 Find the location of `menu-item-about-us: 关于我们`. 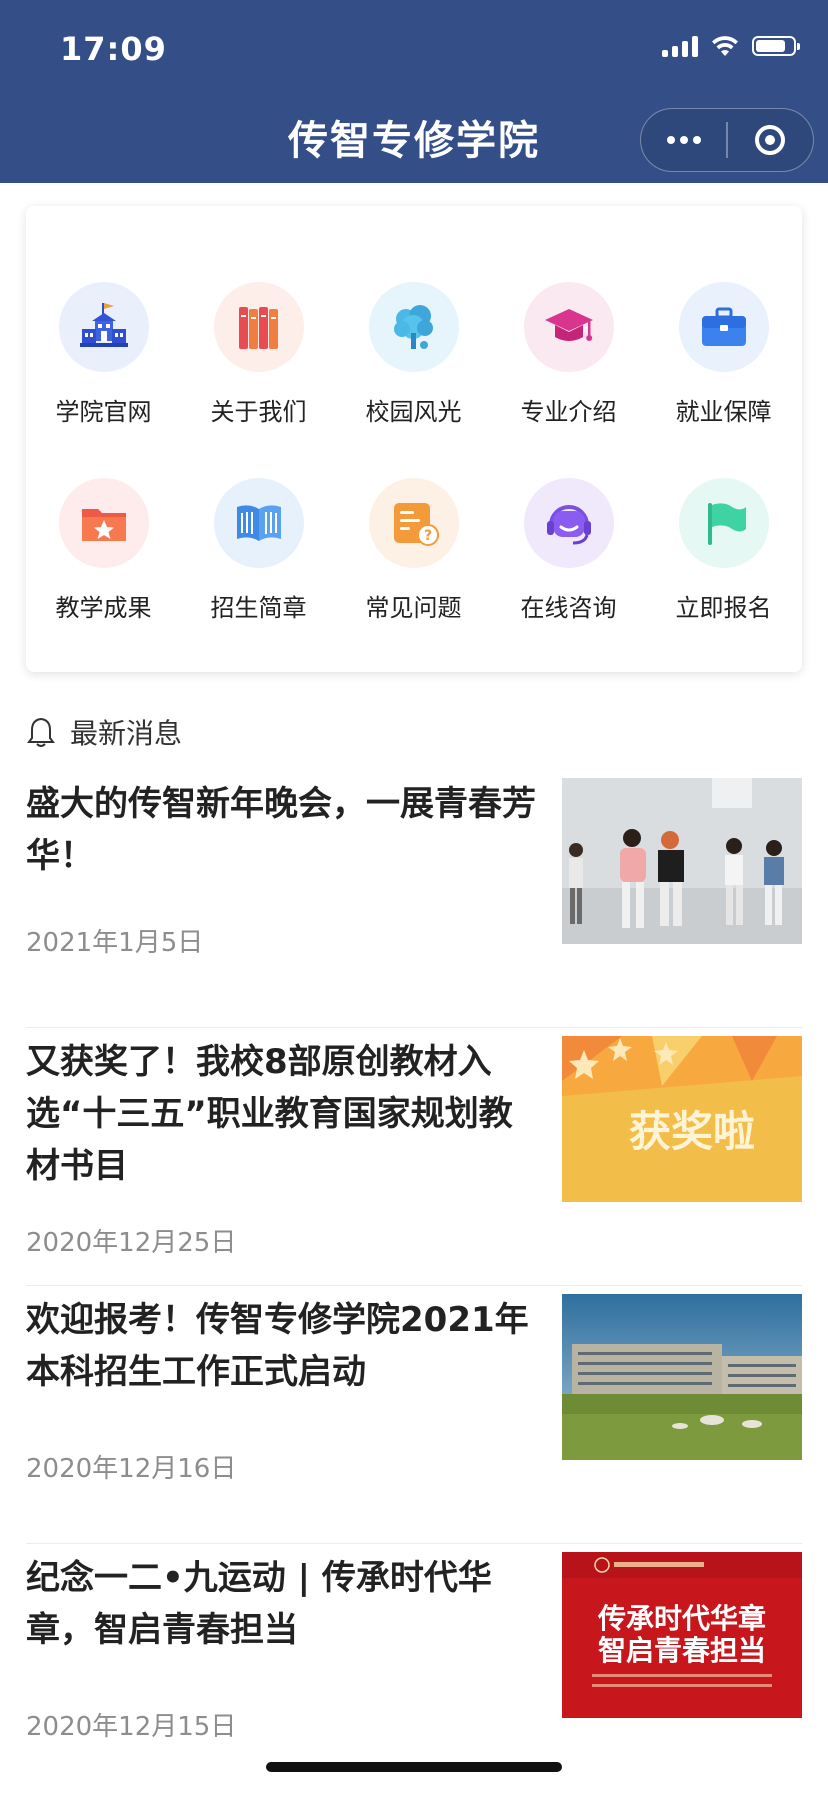

menu-item-about-us: 关于我们 is located at coordinates (258, 367).